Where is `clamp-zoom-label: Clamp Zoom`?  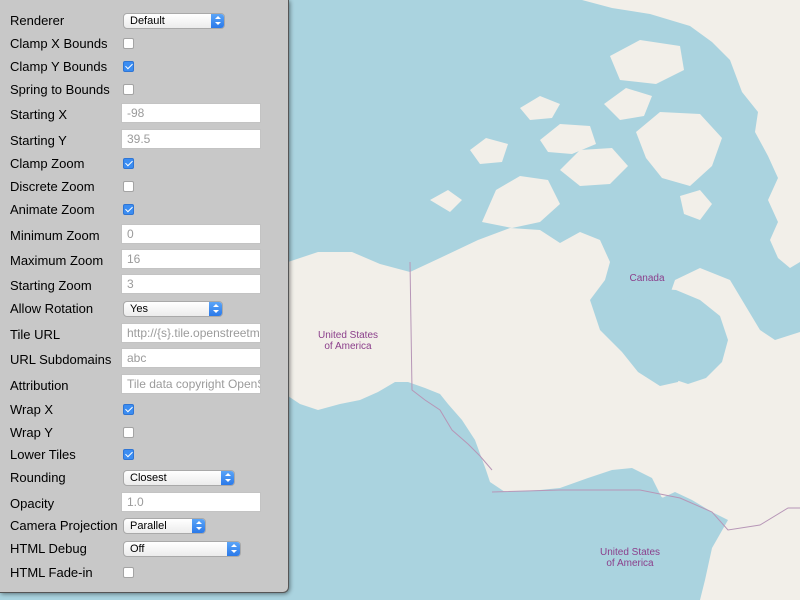
clamp-zoom-label: Clamp Zoom is located at coordinates (47, 163).